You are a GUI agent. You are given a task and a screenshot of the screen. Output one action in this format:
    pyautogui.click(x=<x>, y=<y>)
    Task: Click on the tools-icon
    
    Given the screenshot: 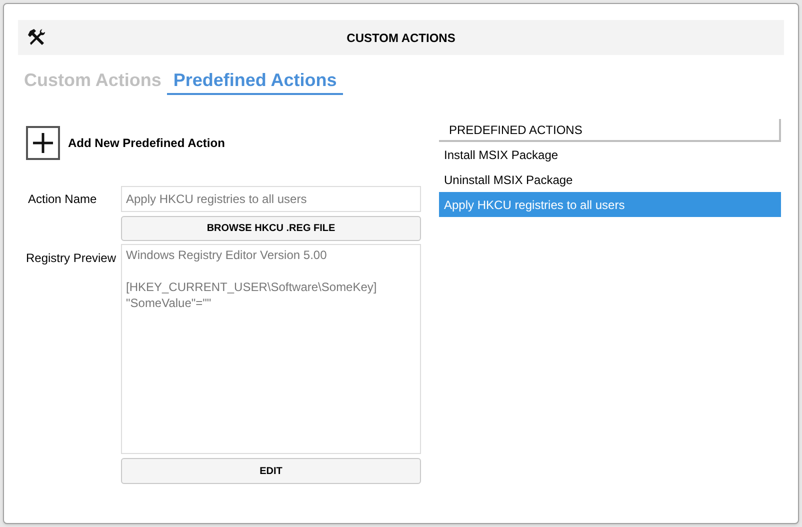 What is the action you would take?
    pyautogui.click(x=37, y=37)
    